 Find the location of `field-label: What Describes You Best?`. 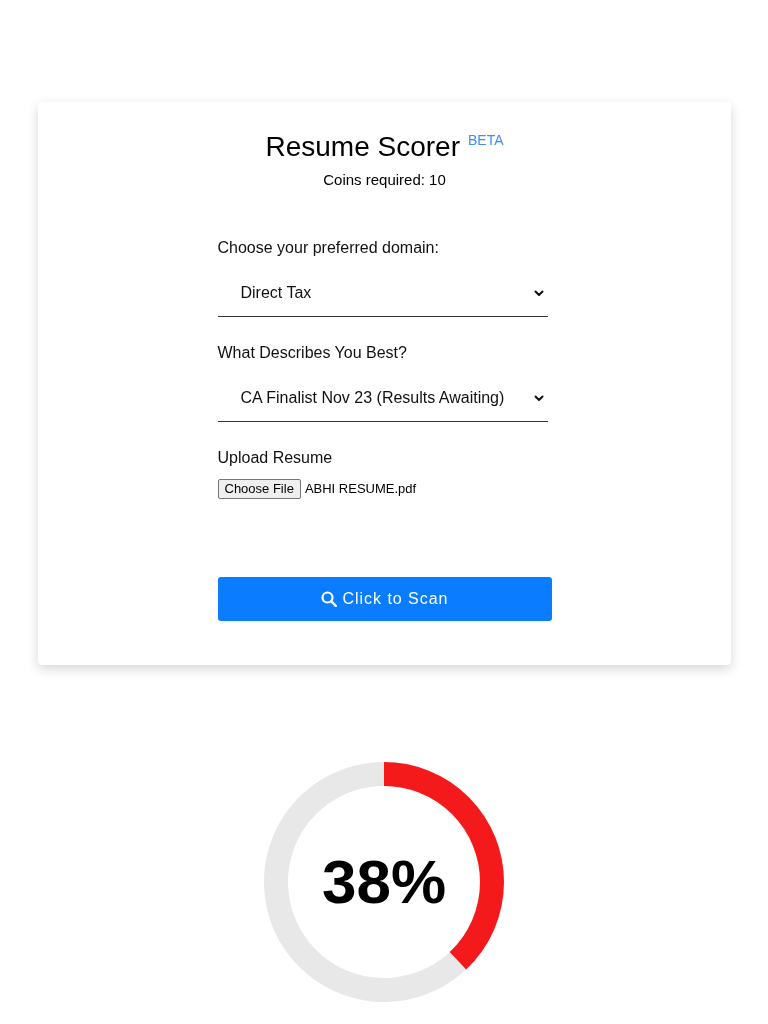

field-label: What Describes You Best? is located at coordinates (312, 353).